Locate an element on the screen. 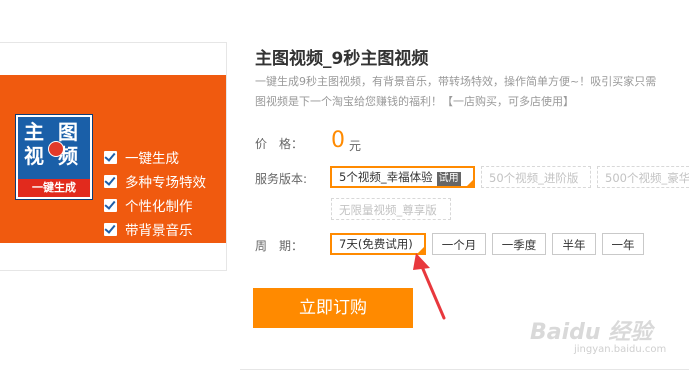  watermark-url: jingyan.baidu.com is located at coordinates (620, 349).